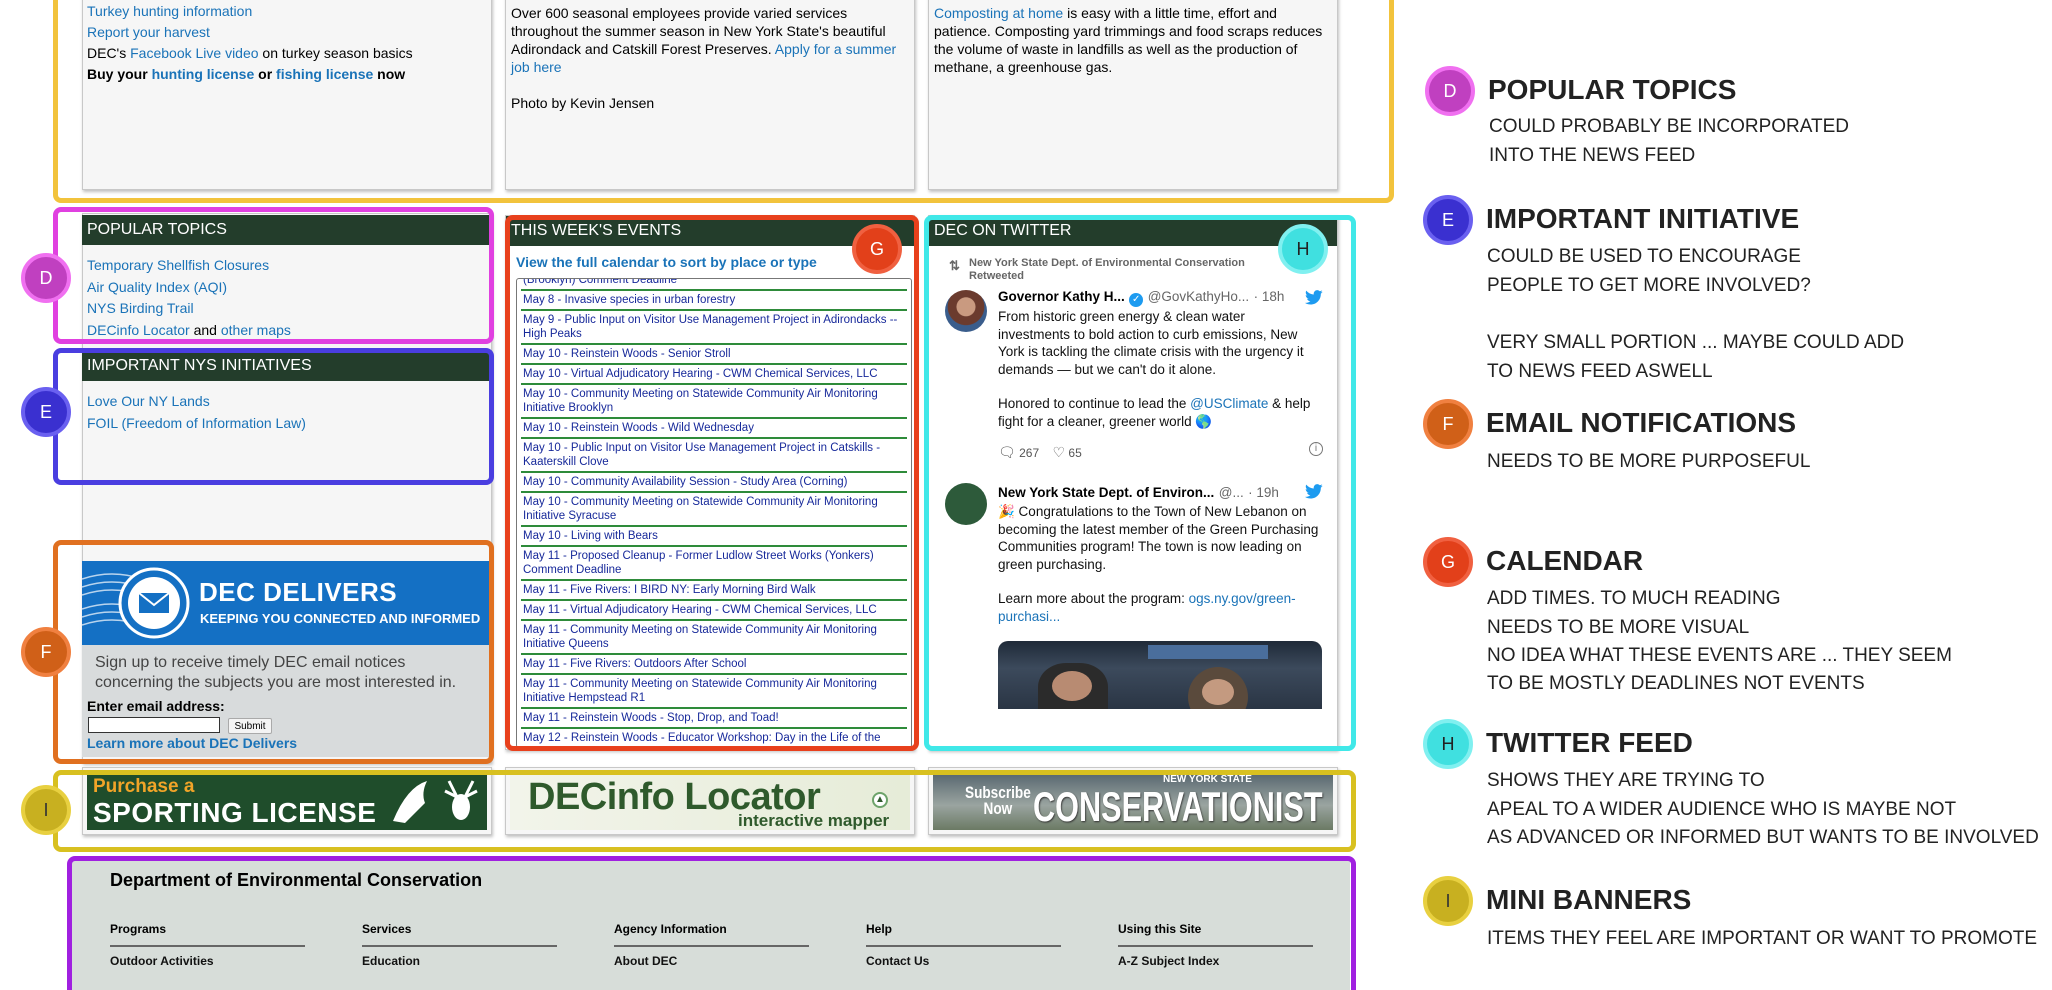 The height and width of the screenshot is (990, 2052). Describe the element at coordinates (1696, 342) in the screenshot. I see `note-e-line-4: VERY SMALL PORTION ... MAYBE COULD ADD` at that location.